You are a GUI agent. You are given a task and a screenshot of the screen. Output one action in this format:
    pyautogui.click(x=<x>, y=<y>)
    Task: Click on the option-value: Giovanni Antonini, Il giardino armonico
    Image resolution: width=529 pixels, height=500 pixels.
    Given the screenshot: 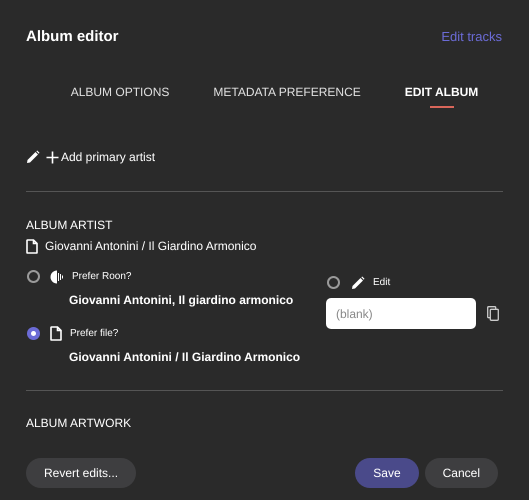 What is the action you would take?
    pyautogui.click(x=181, y=300)
    